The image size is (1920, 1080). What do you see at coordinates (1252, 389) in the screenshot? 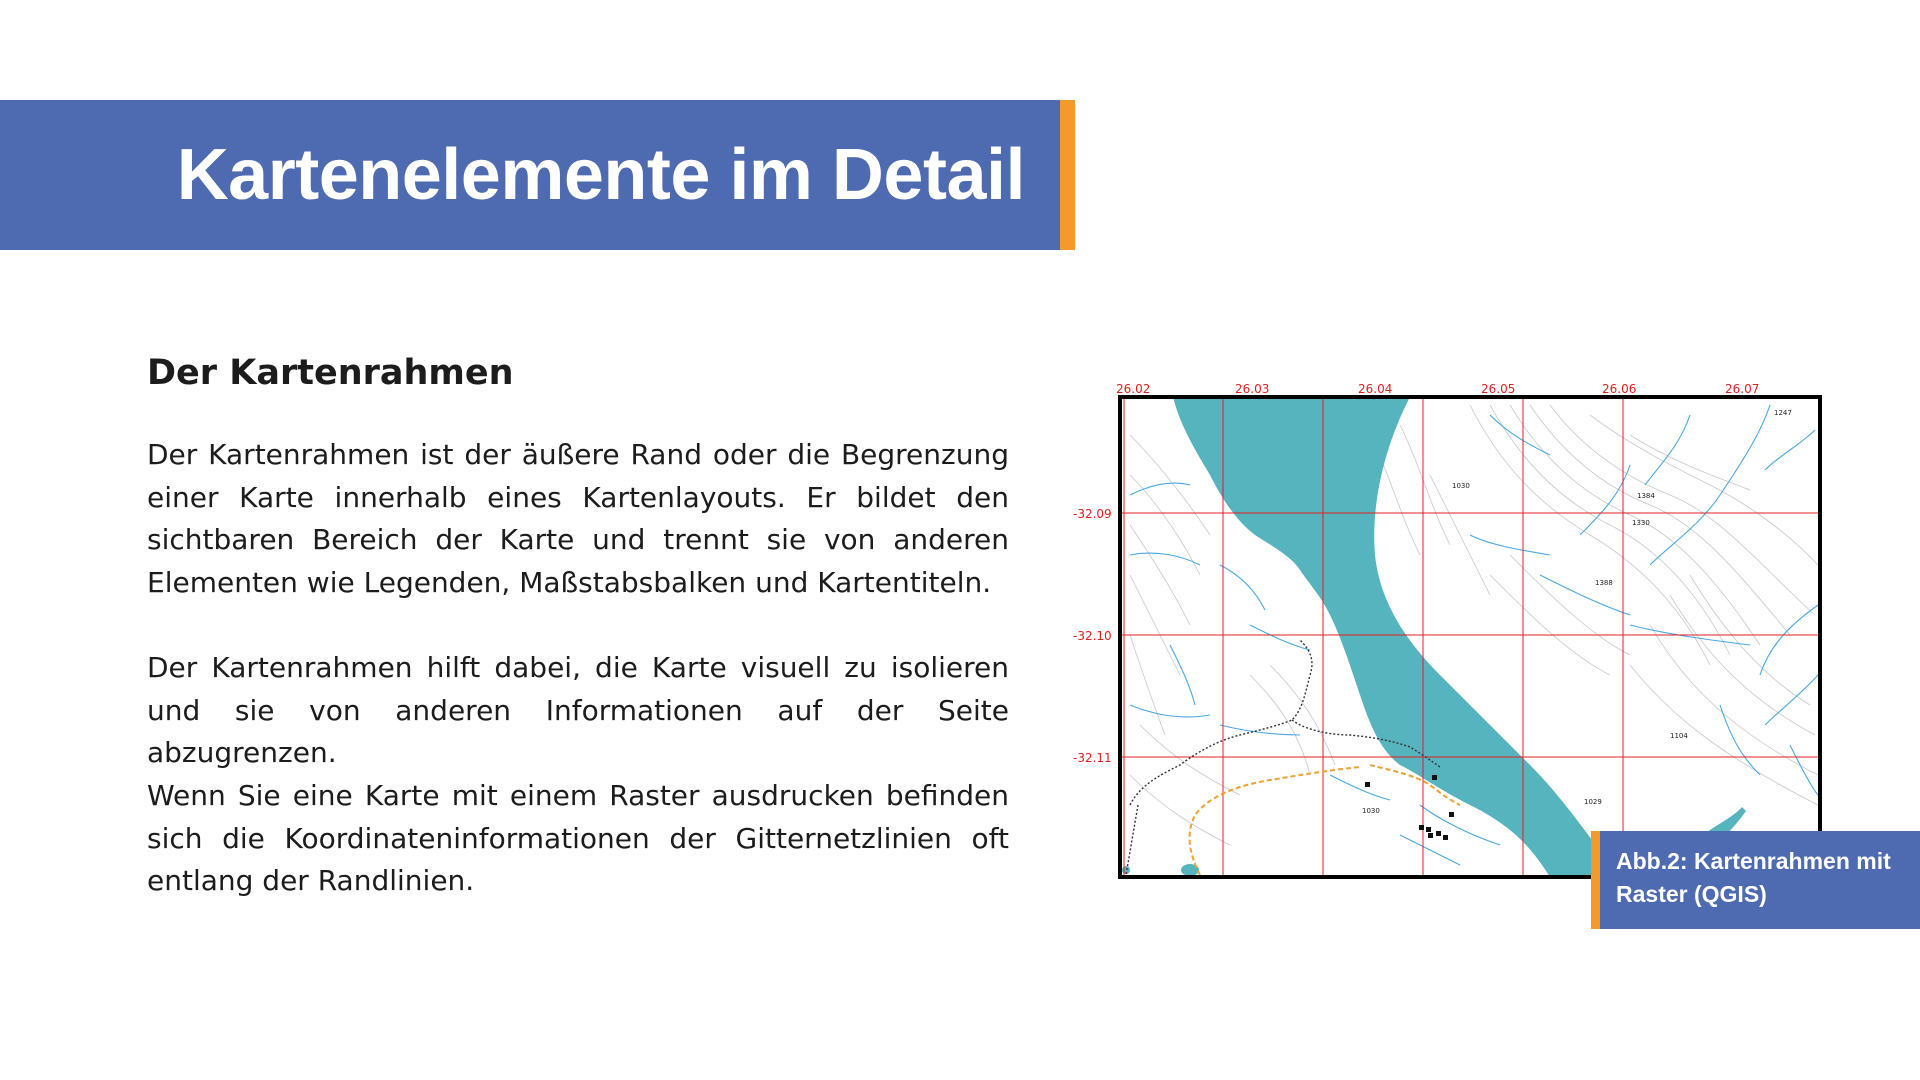
I see `grid-label-x: 26.03` at bounding box center [1252, 389].